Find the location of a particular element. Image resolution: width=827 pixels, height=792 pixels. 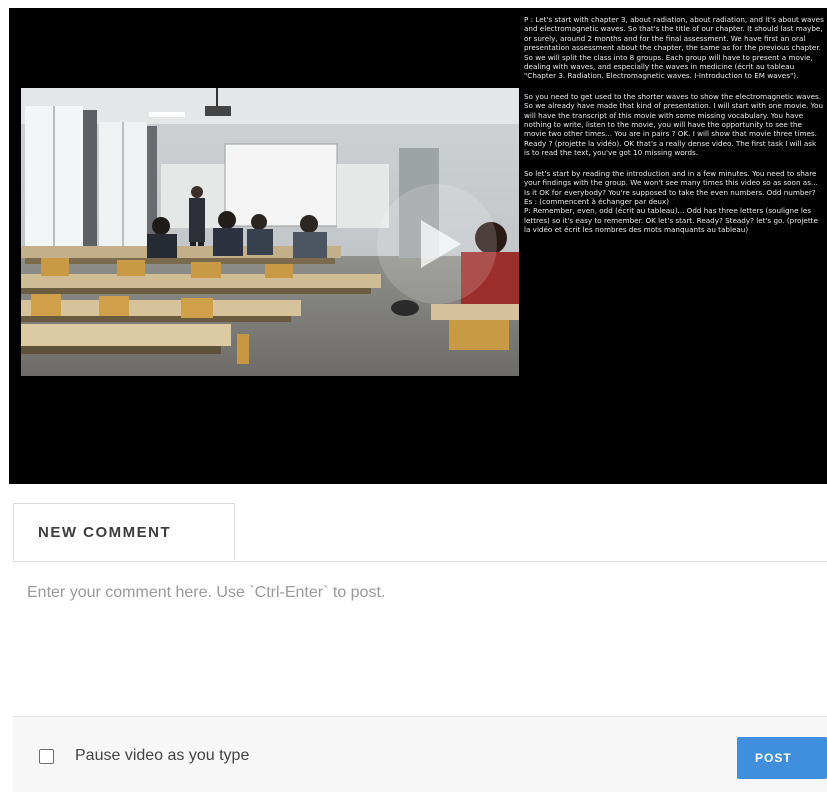

comment-tabs: NEW COMMENT is located at coordinates (420, 532).